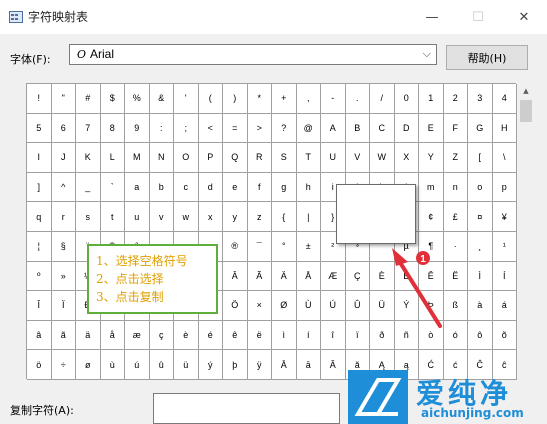  What do you see at coordinates (504, 128) in the screenshot?
I see `char-cell: H` at bounding box center [504, 128].